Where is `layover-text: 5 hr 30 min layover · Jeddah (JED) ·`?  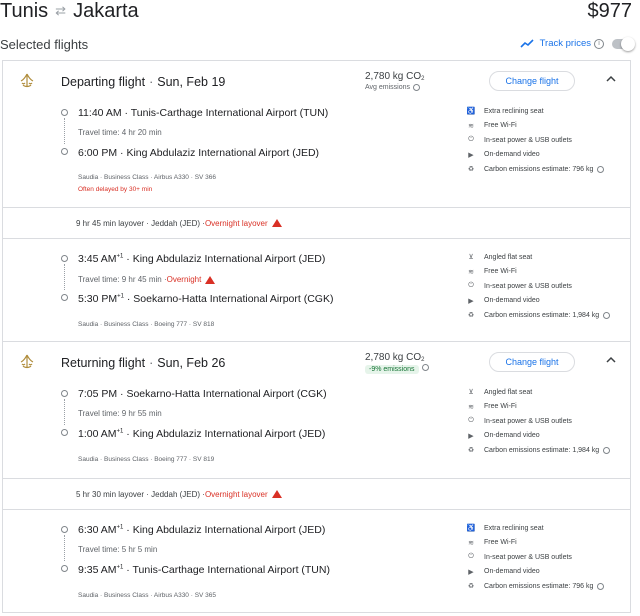
layover-text: 5 hr 30 min layover · Jeddah (JED) · is located at coordinates (140, 494).